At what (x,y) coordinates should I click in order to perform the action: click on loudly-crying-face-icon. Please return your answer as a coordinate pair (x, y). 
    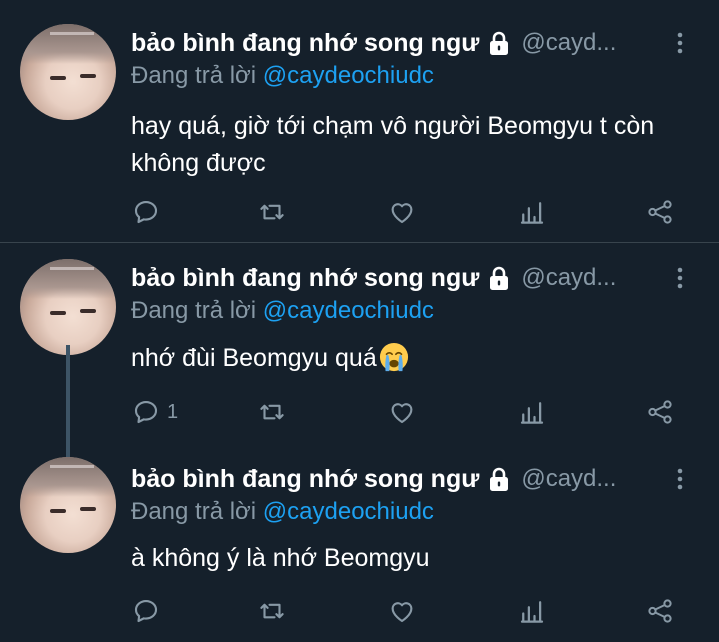
    Looking at the image, I should click on (393, 357).